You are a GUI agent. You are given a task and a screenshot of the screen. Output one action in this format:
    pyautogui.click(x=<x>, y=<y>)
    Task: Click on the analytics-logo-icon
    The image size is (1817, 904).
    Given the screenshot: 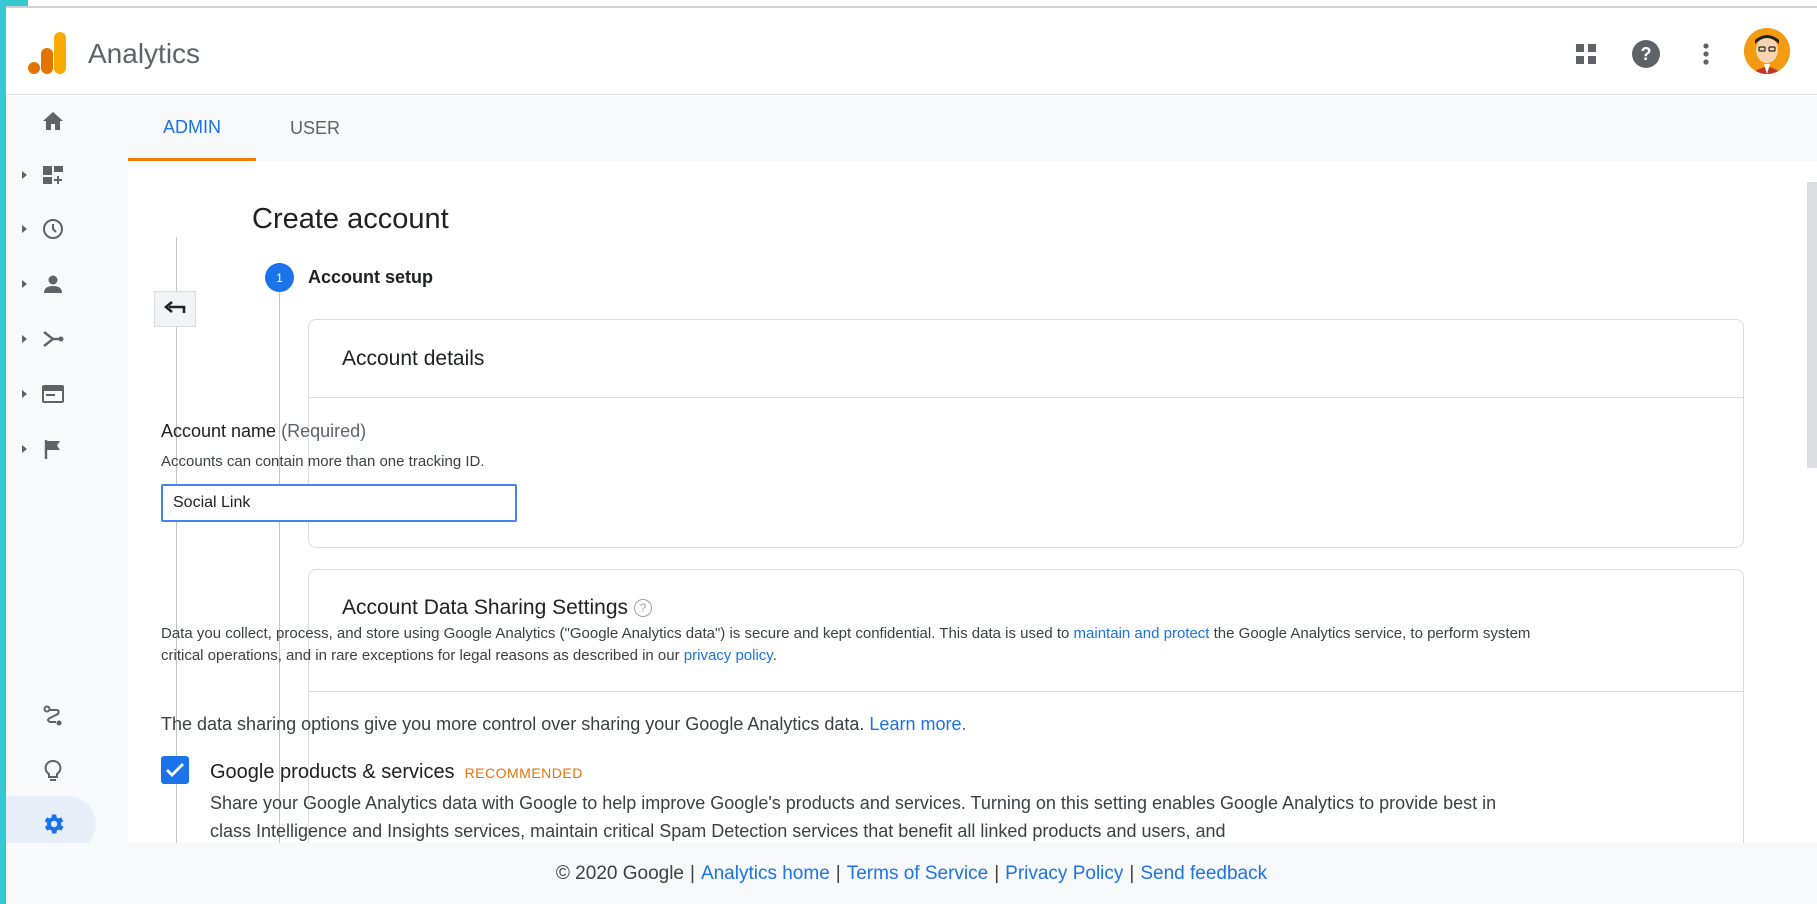 What is the action you would take?
    pyautogui.click(x=48, y=54)
    